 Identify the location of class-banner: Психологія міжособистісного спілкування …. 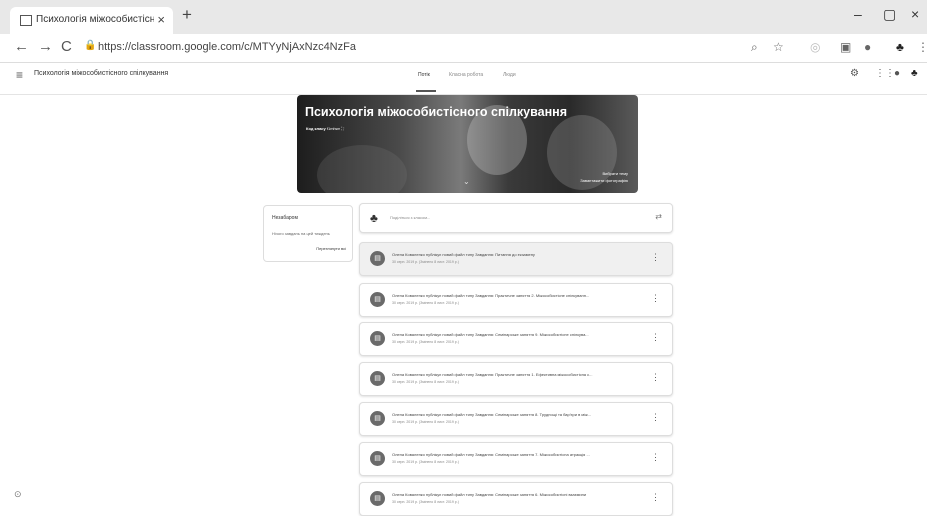
(467, 144).